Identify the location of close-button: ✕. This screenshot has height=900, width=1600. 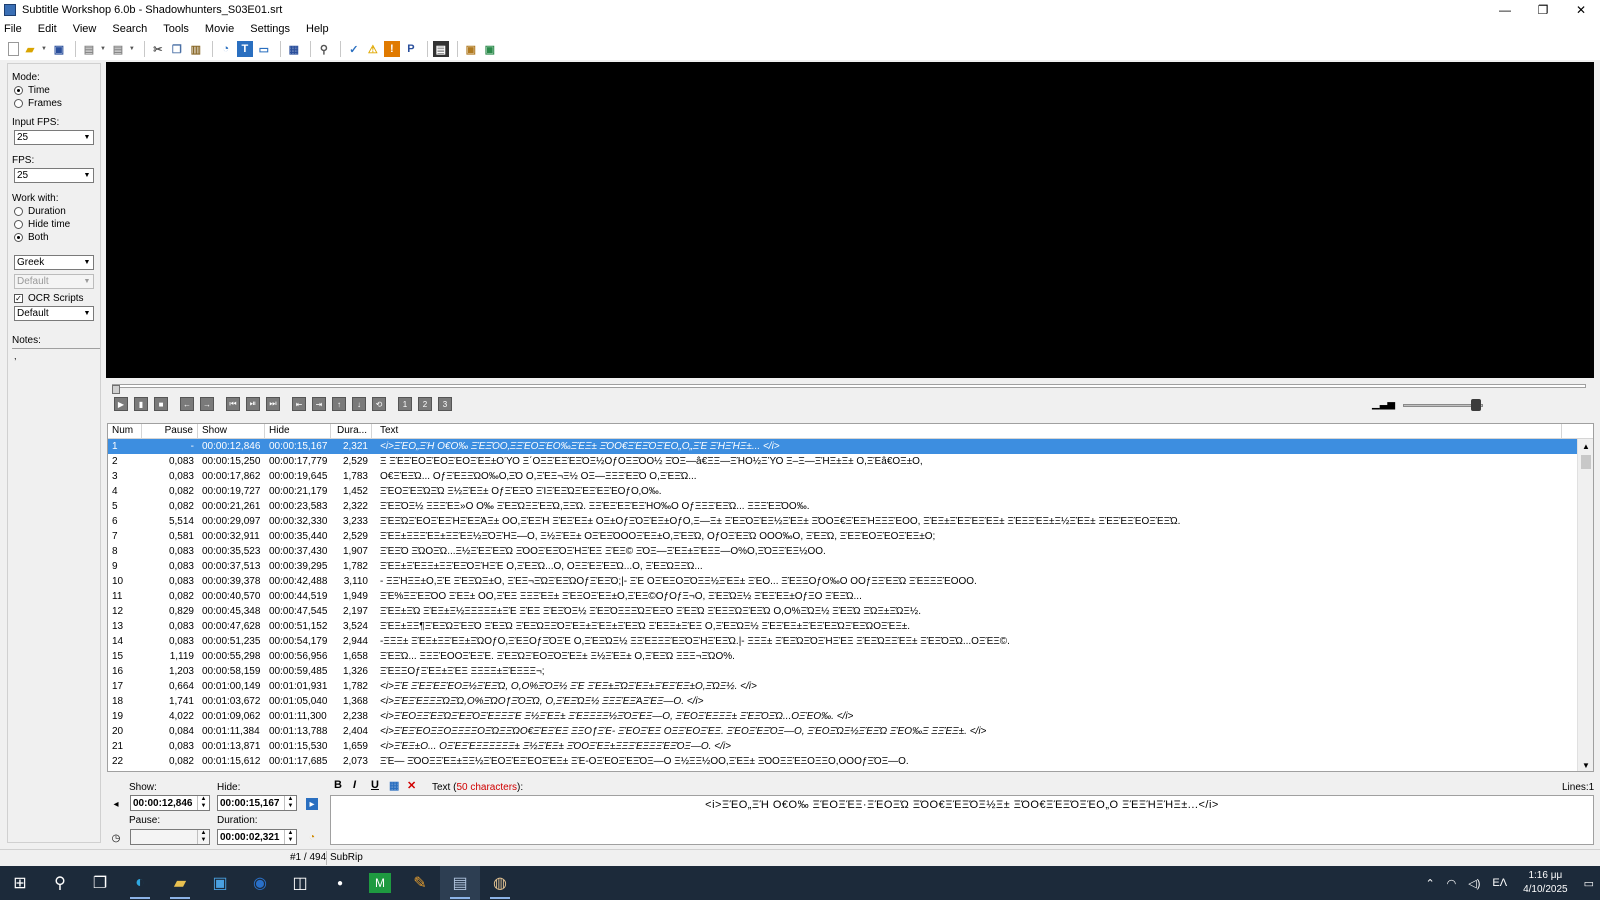
(1581, 10).